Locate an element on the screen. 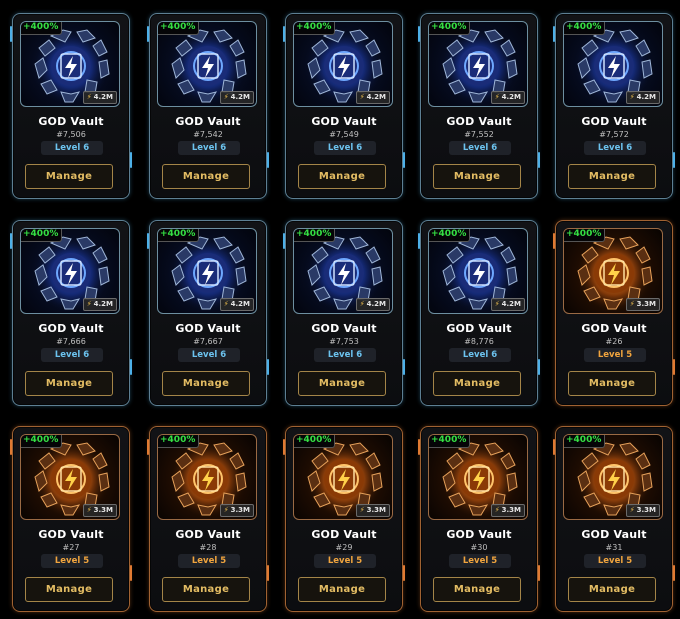 The image size is (680, 619). vault-number: #7,753 is located at coordinates (344, 341).